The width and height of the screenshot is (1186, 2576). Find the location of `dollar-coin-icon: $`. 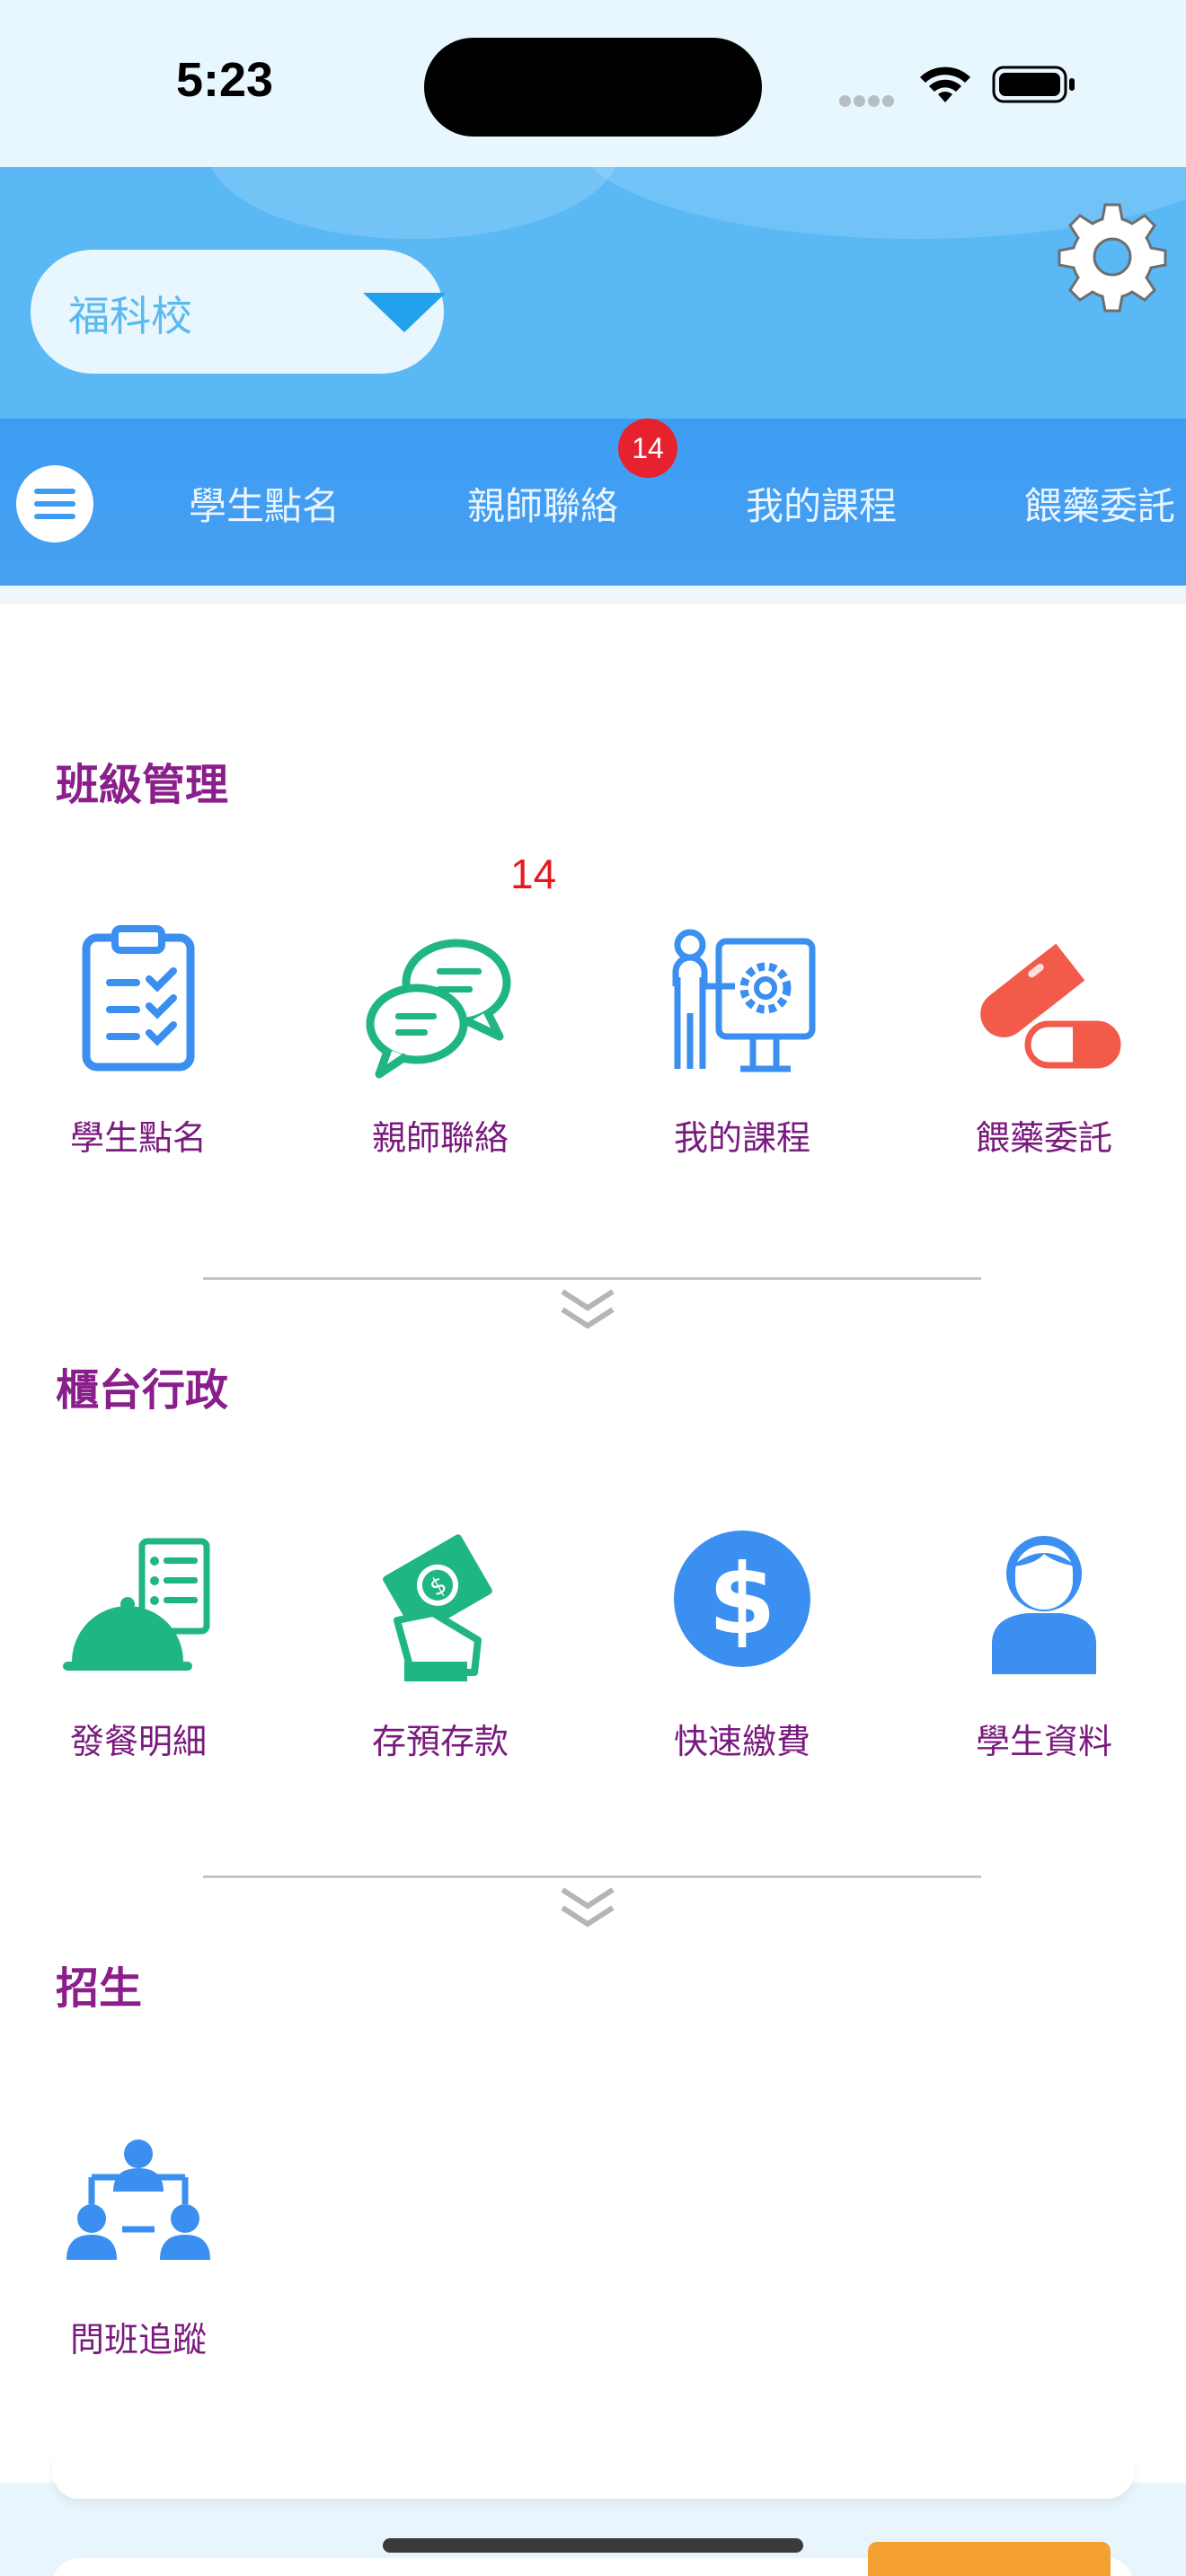

dollar-coin-icon: $ is located at coordinates (742, 1599).